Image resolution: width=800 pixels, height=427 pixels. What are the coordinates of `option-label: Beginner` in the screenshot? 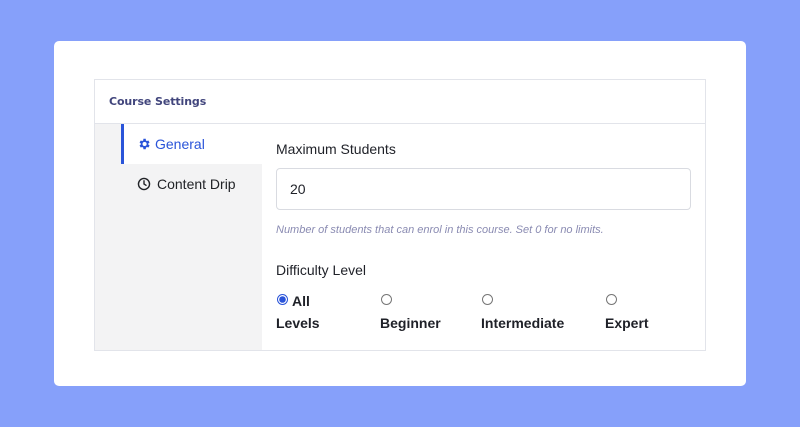 It's located at (410, 323).